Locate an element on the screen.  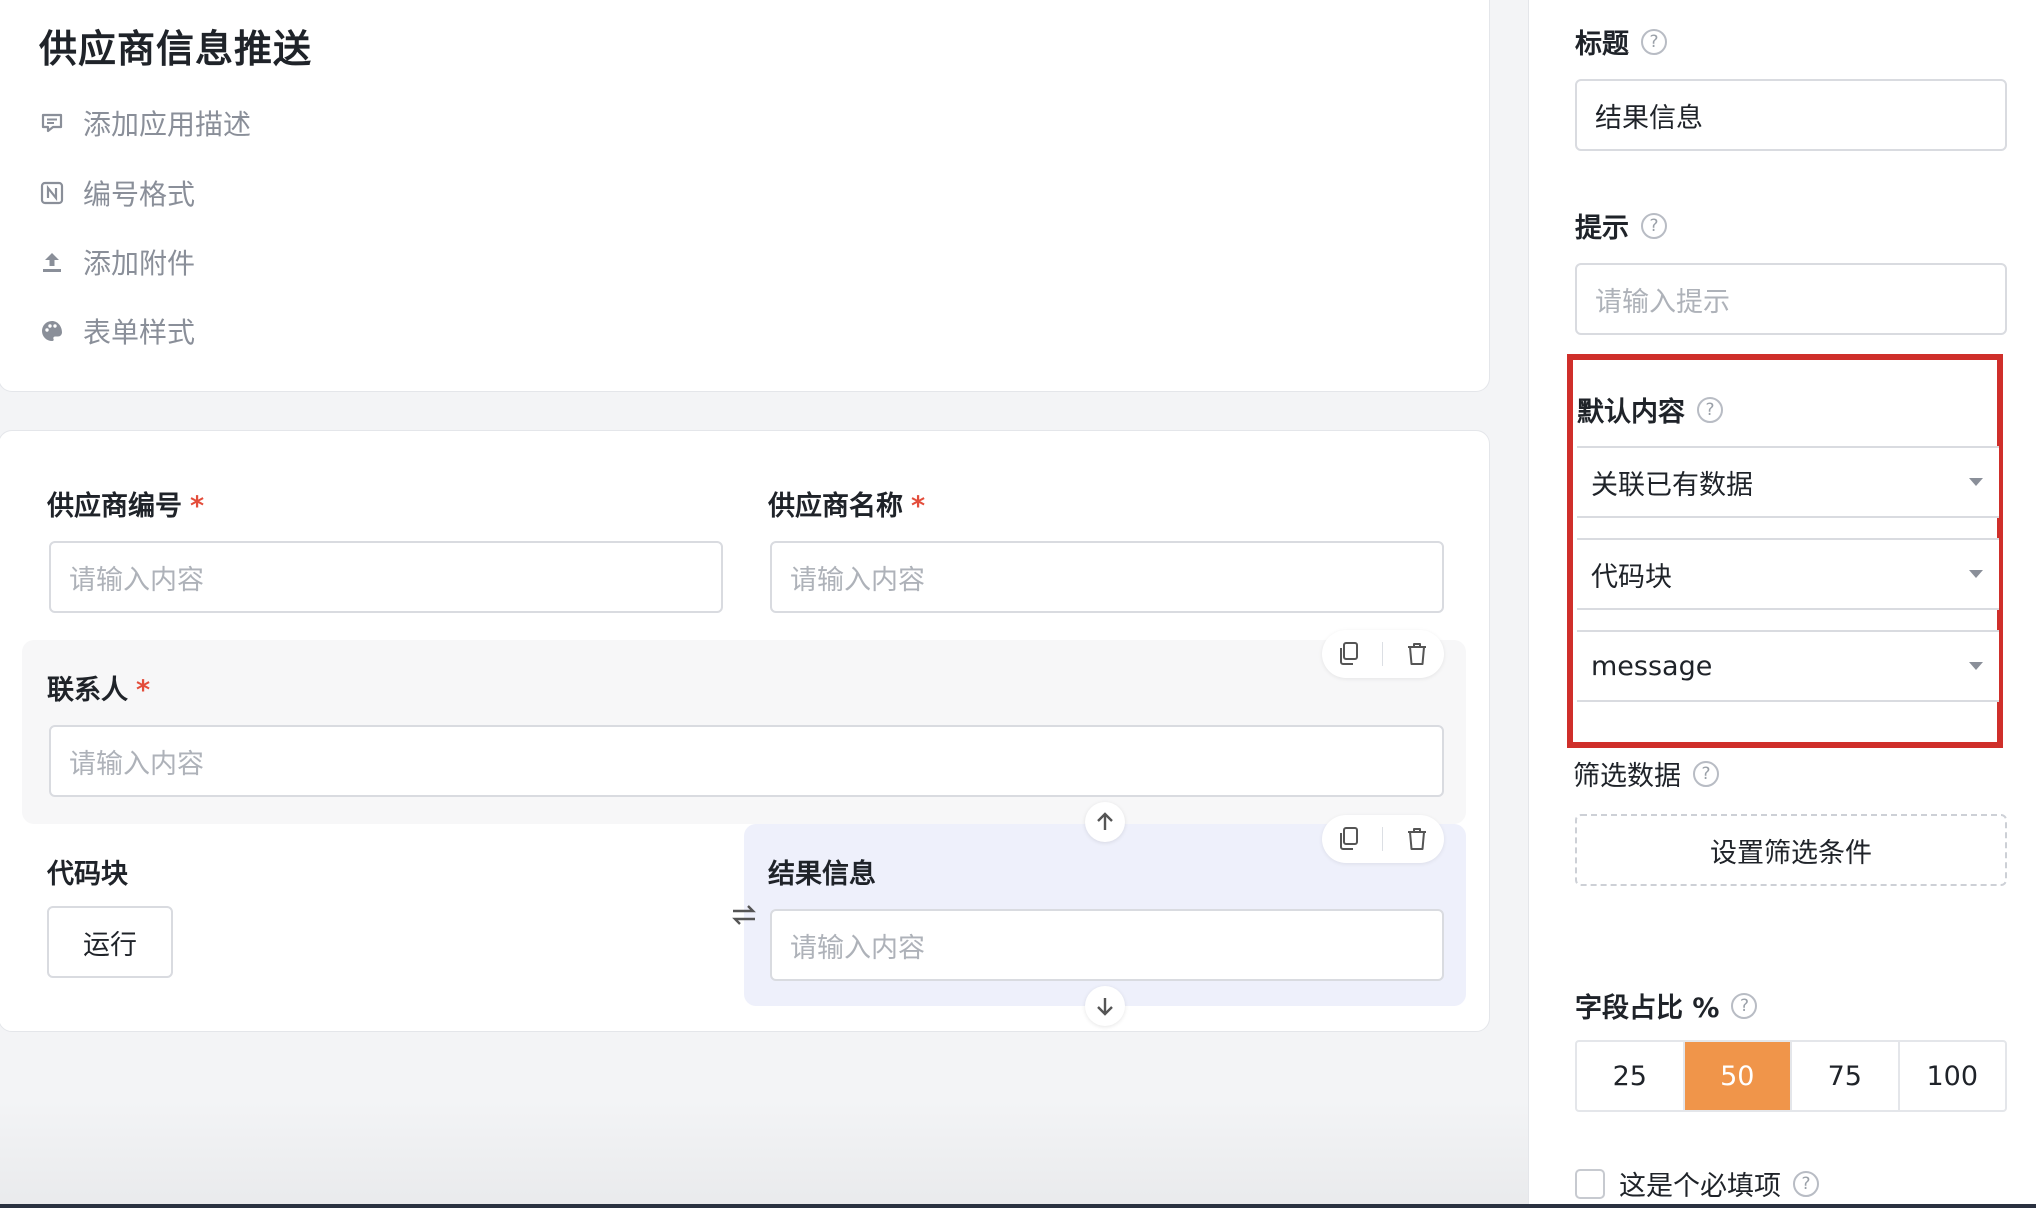
width-option-75: 75 is located at coordinates (1846, 1076).